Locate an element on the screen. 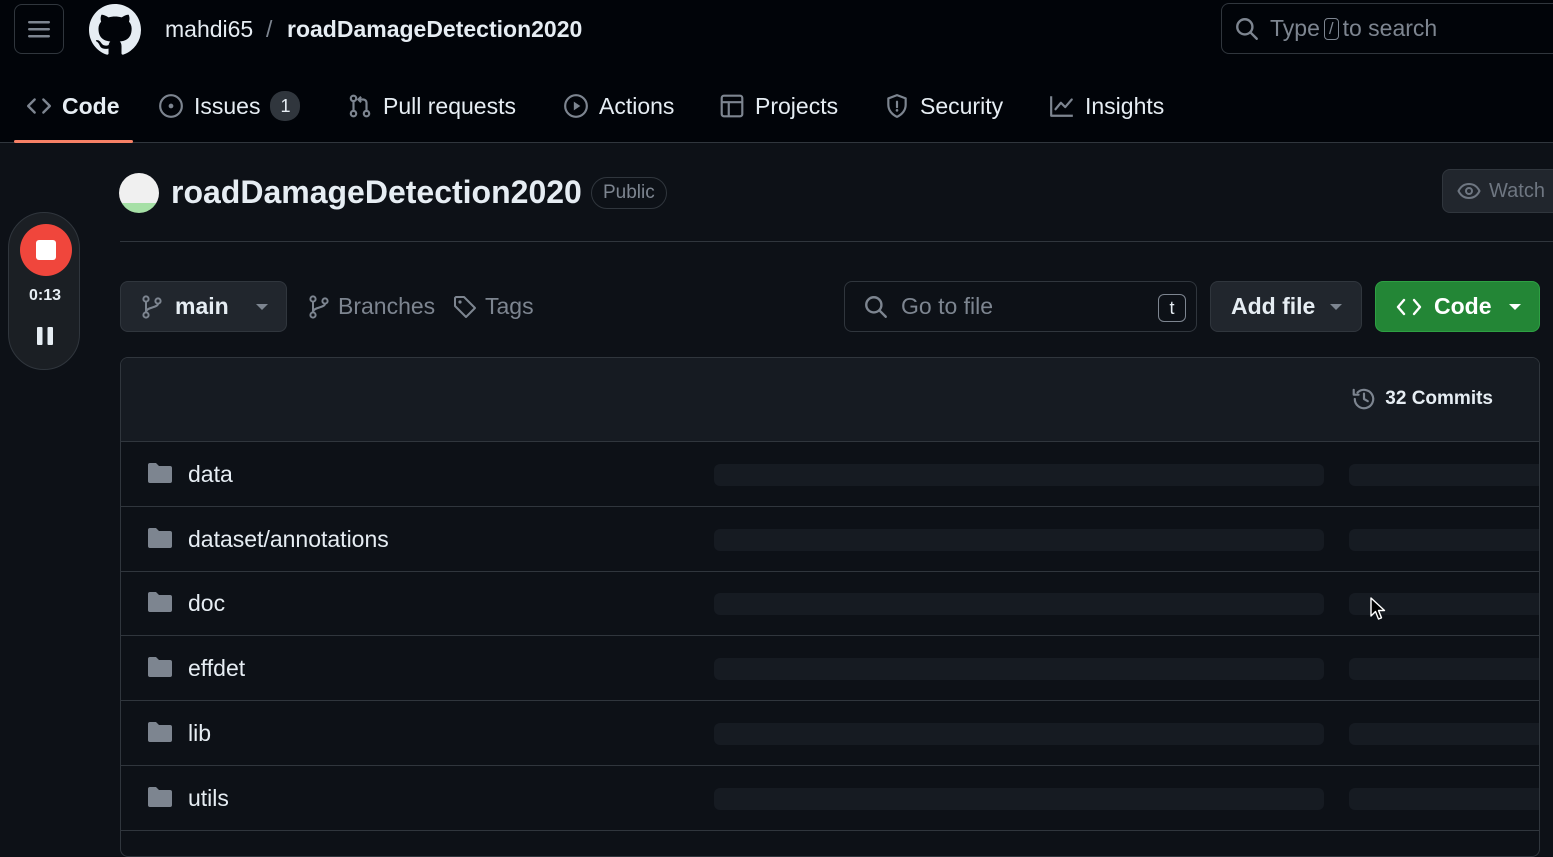  global-search-input: Type / to search is located at coordinates (1387, 28).